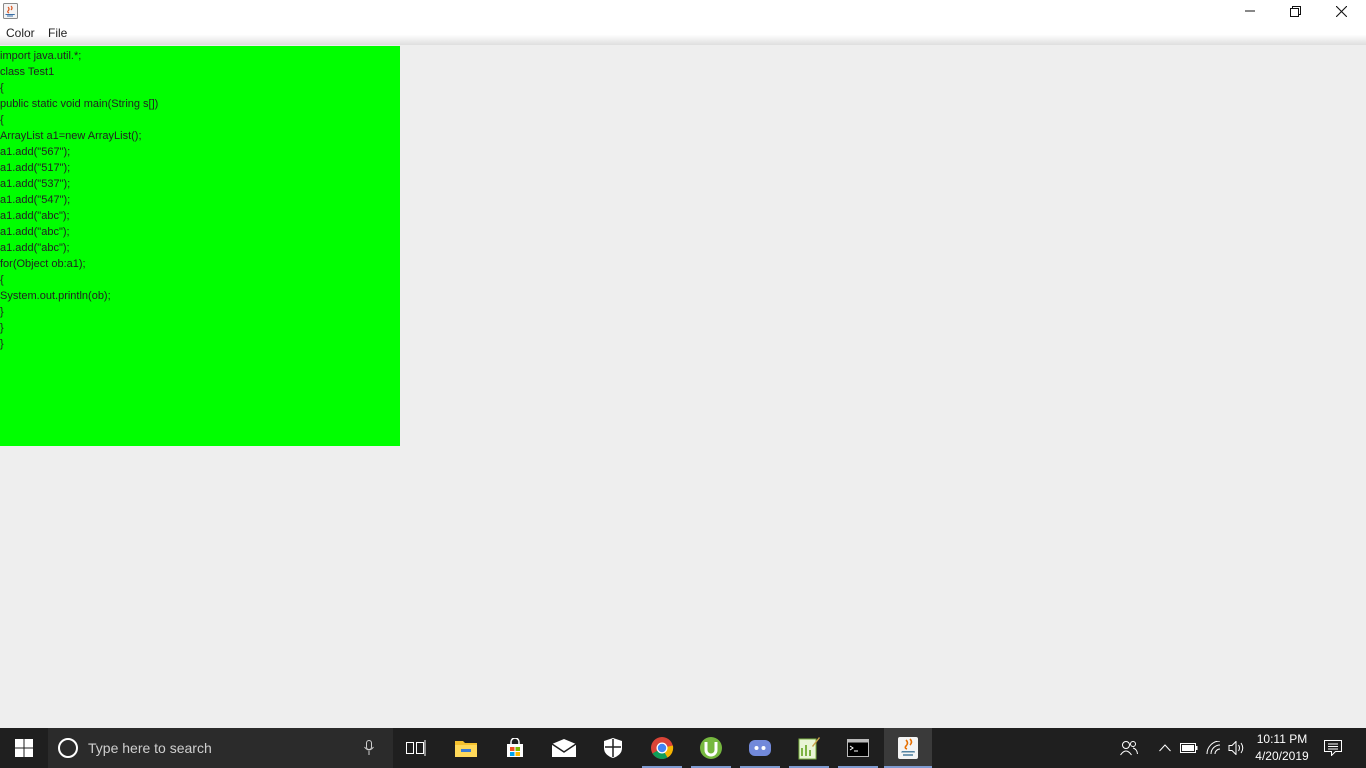 The width and height of the screenshot is (1366, 768). Describe the element at coordinates (1282, 748) in the screenshot. I see `taskbar-clock: 10:11 PM 4/20/2019` at that location.